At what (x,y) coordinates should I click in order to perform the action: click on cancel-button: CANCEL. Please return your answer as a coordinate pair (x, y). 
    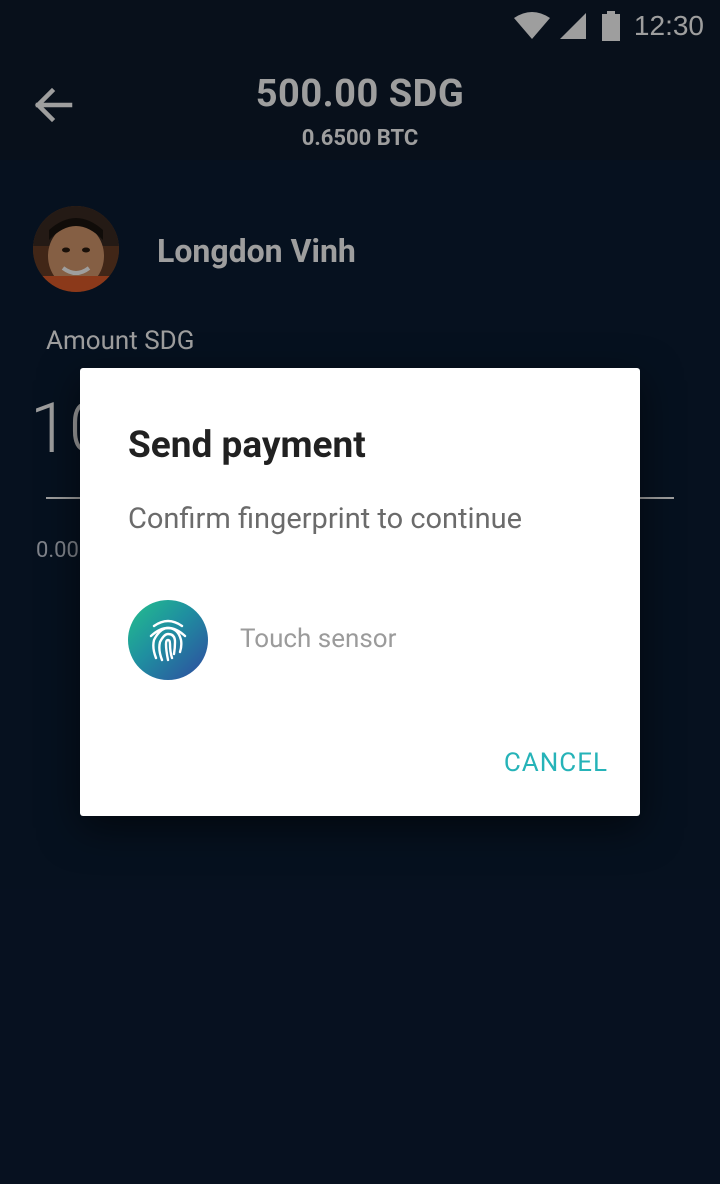
    Looking at the image, I should click on (556, 763).